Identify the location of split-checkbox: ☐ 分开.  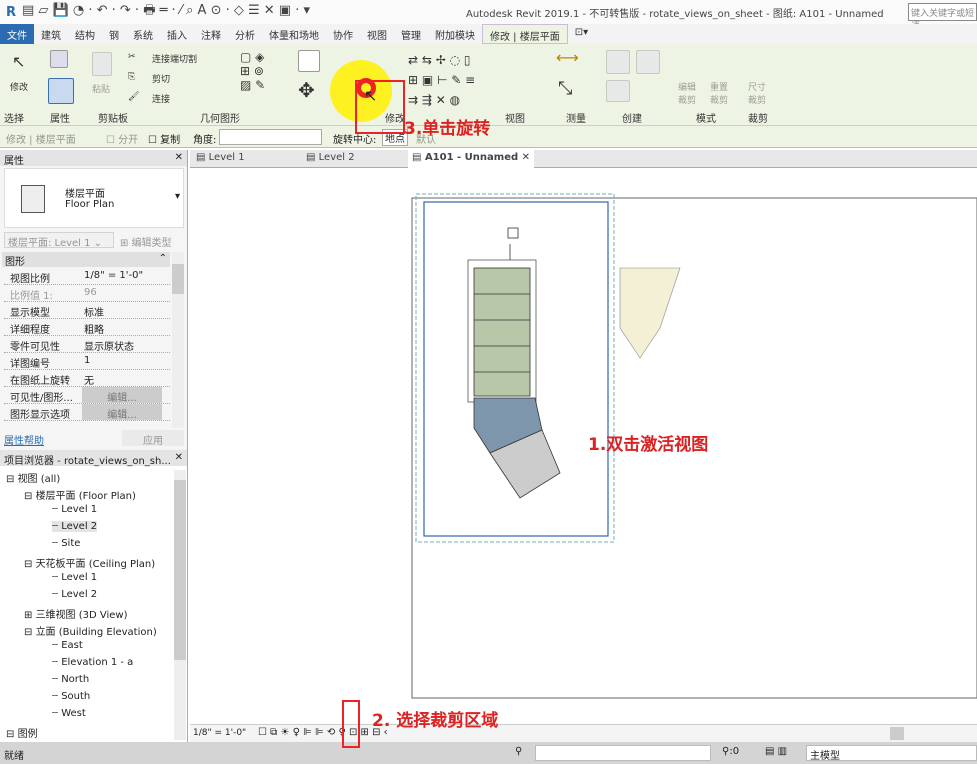
(122, 138).